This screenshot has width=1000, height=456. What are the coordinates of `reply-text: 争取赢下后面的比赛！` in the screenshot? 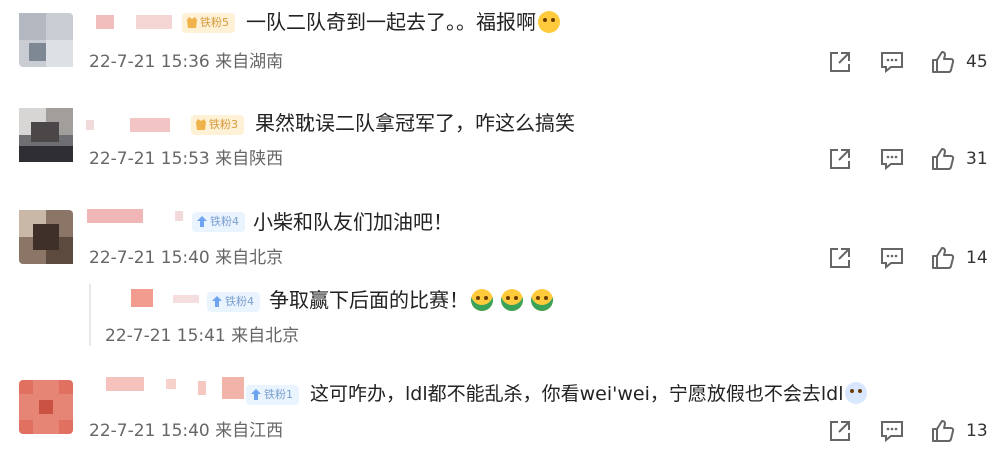 It's located at (411, 300).